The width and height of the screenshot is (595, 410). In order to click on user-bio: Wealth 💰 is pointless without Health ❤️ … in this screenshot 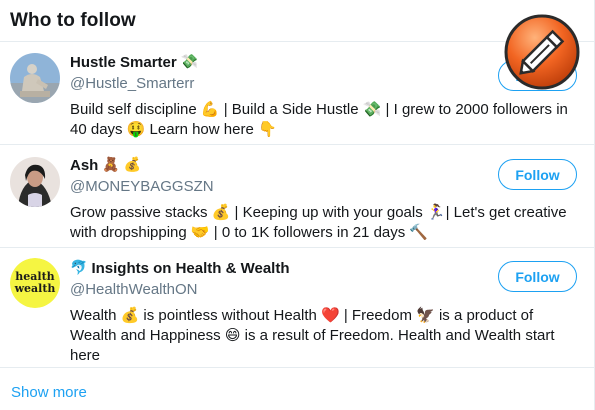, I will do `click(312, 335)`.